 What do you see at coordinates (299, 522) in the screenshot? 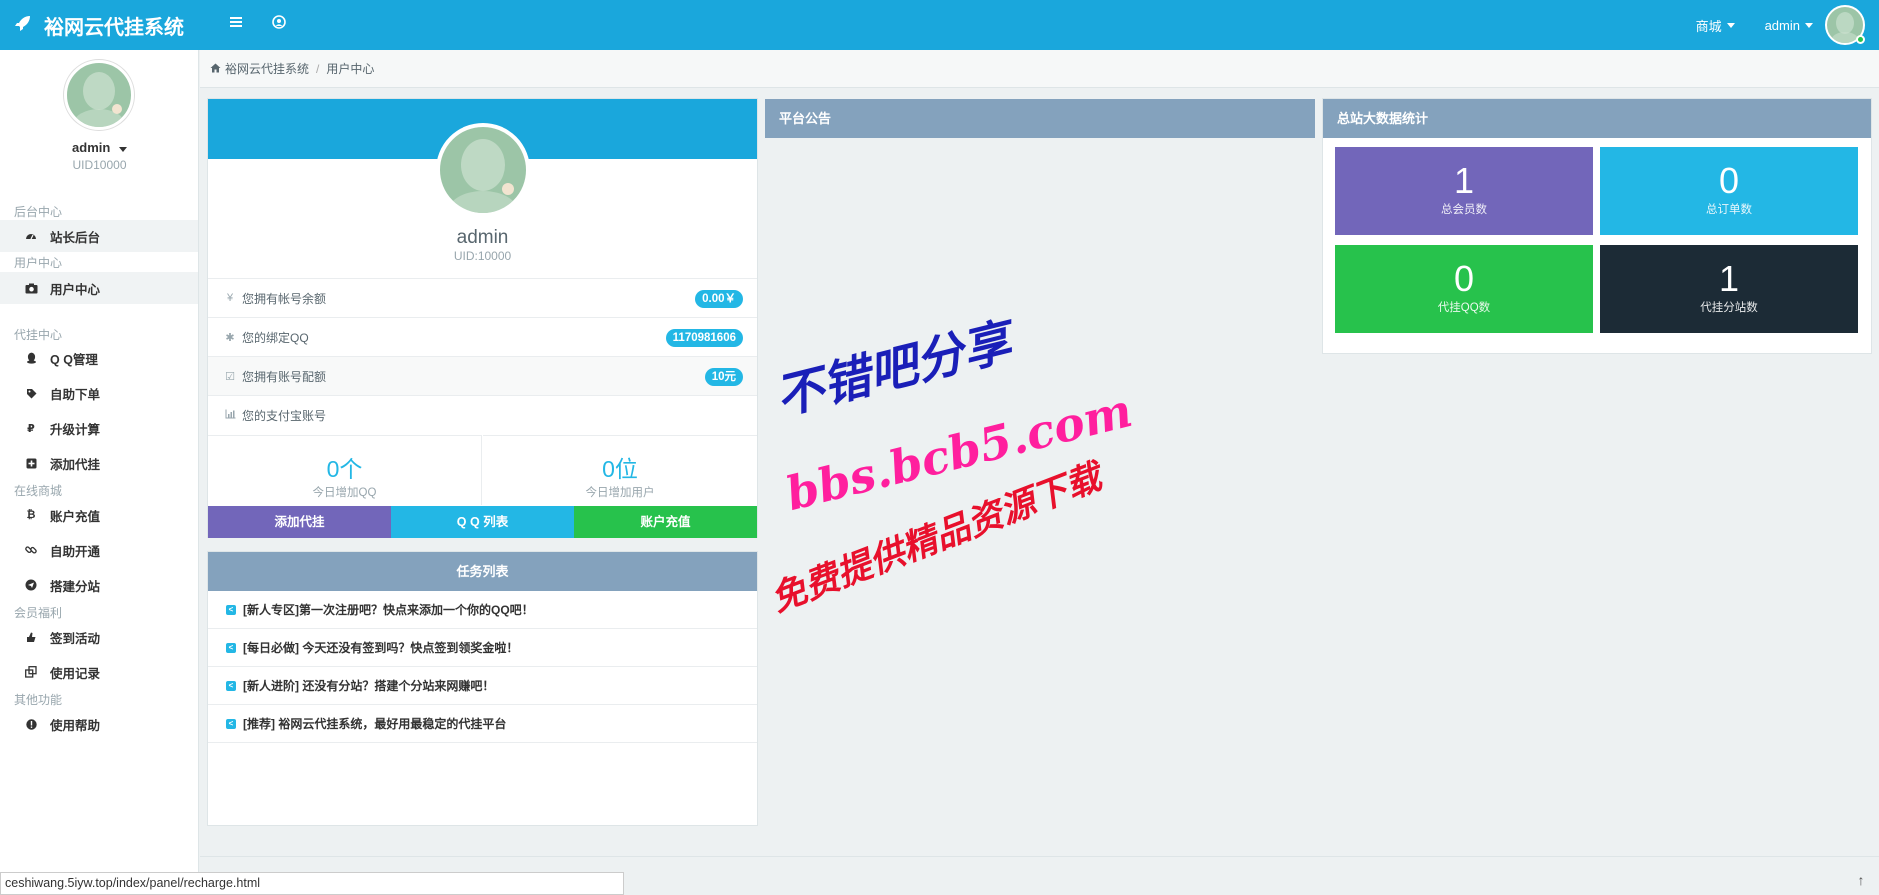
I see `add-task-button: 添加代挂` at bounding box center [299, 522].